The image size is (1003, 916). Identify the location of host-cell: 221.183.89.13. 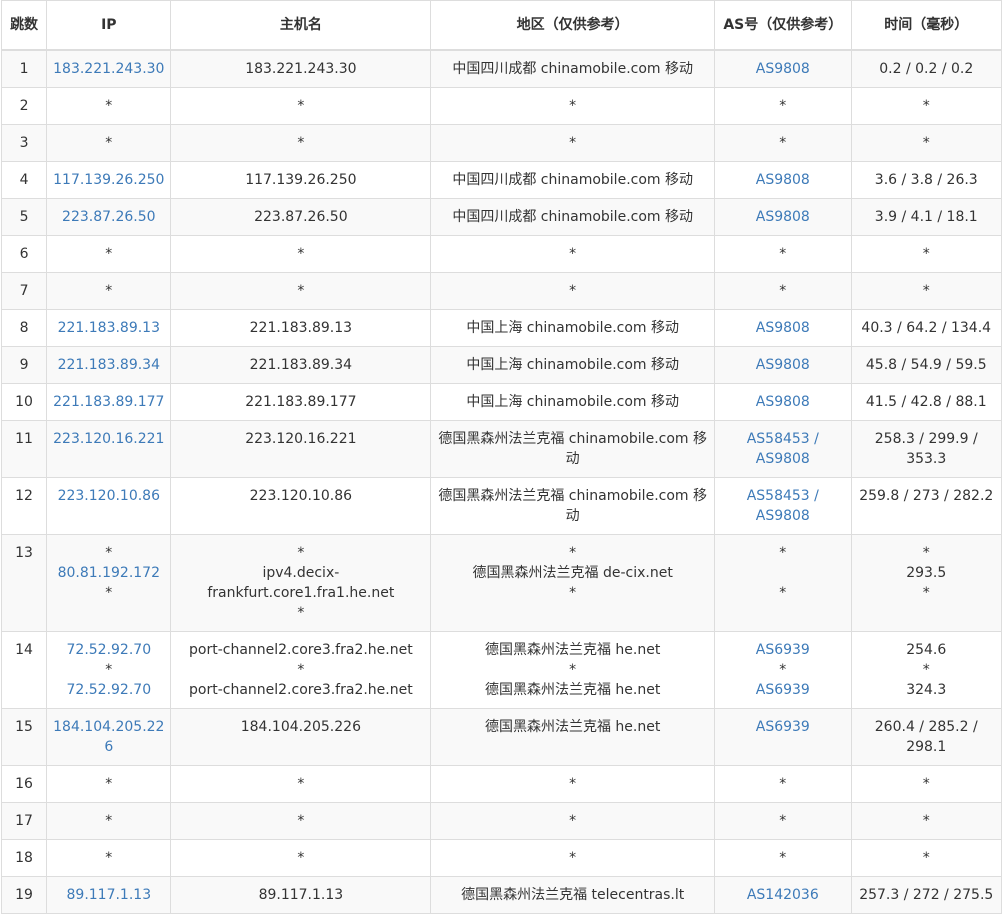
(301, 328).